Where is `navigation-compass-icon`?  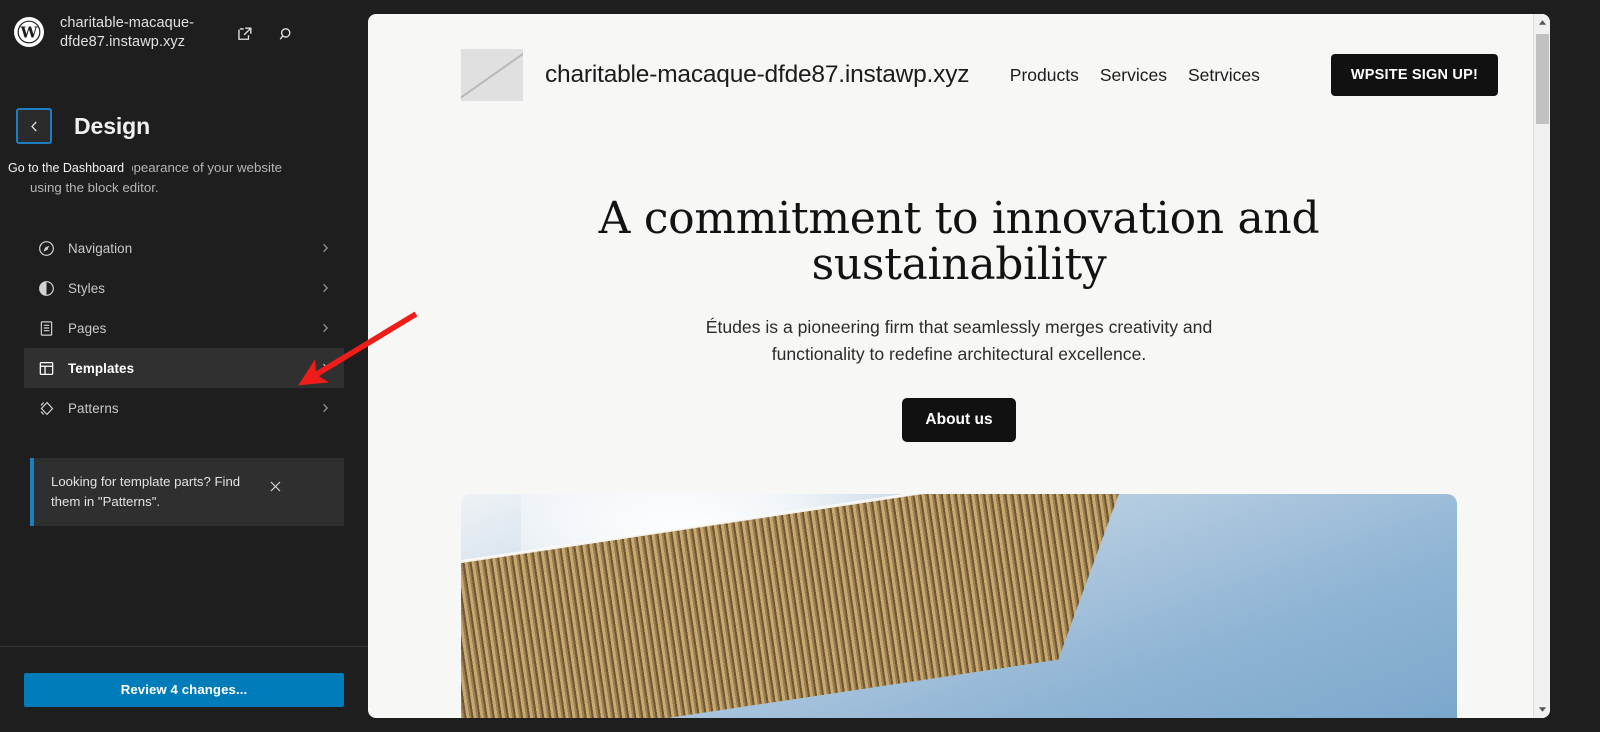
navigation-compass-icon is located at coordinates (46, 248).